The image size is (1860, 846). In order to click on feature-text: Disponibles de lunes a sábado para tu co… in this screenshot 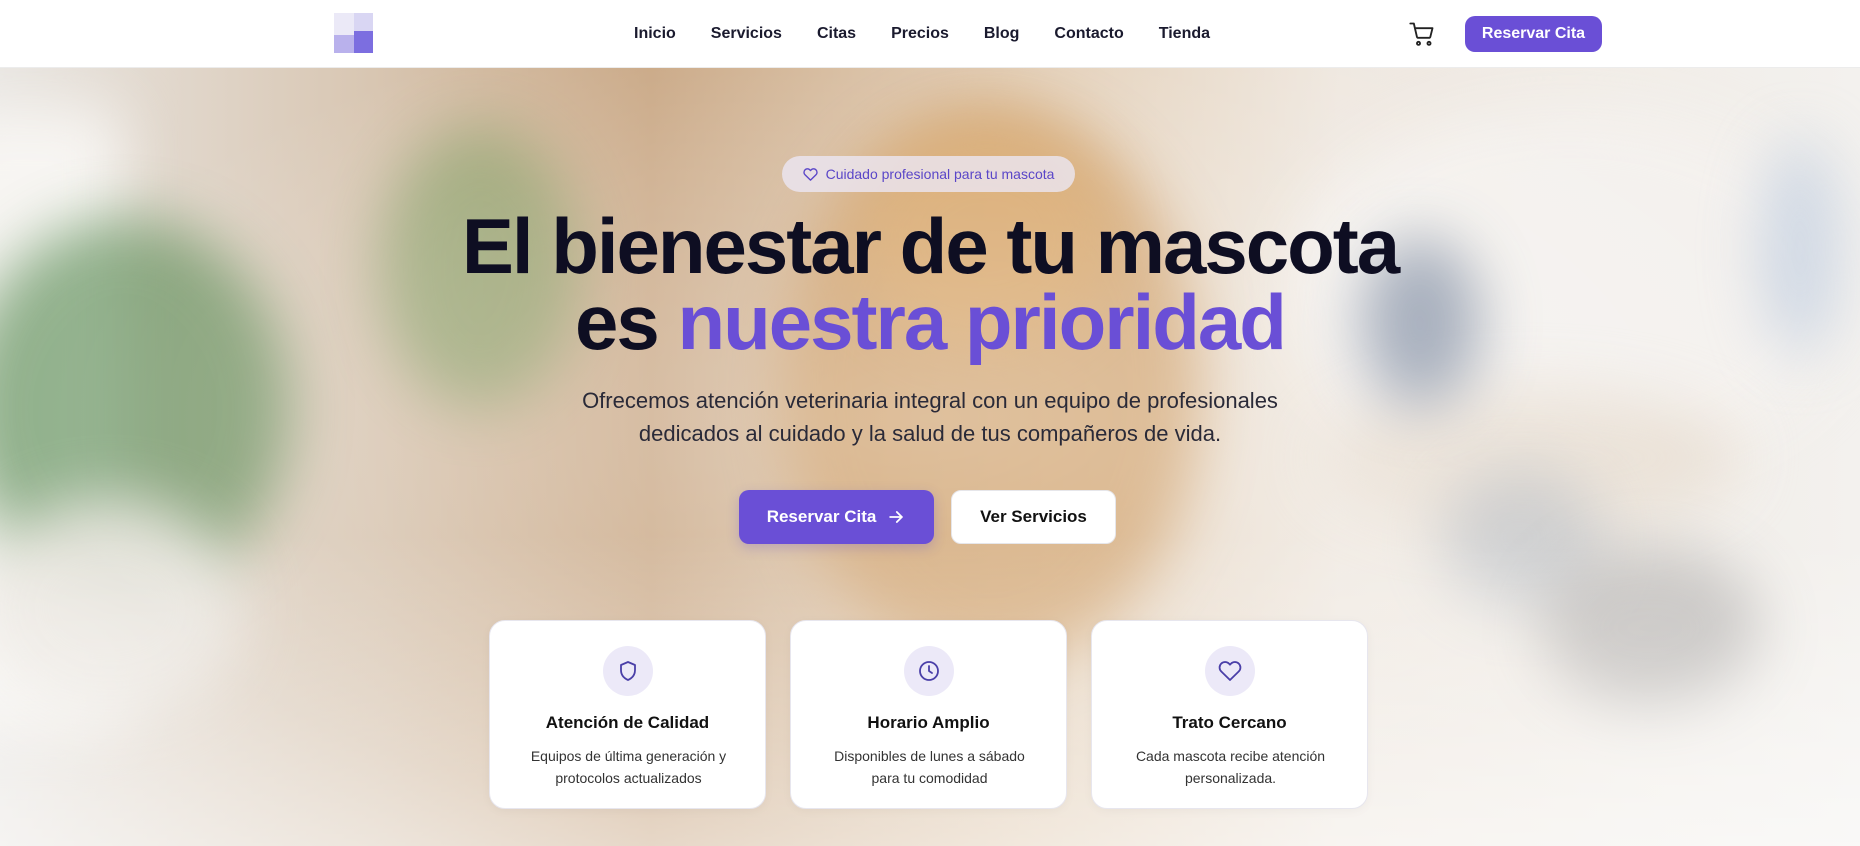, I will do `click(929, 767)`.